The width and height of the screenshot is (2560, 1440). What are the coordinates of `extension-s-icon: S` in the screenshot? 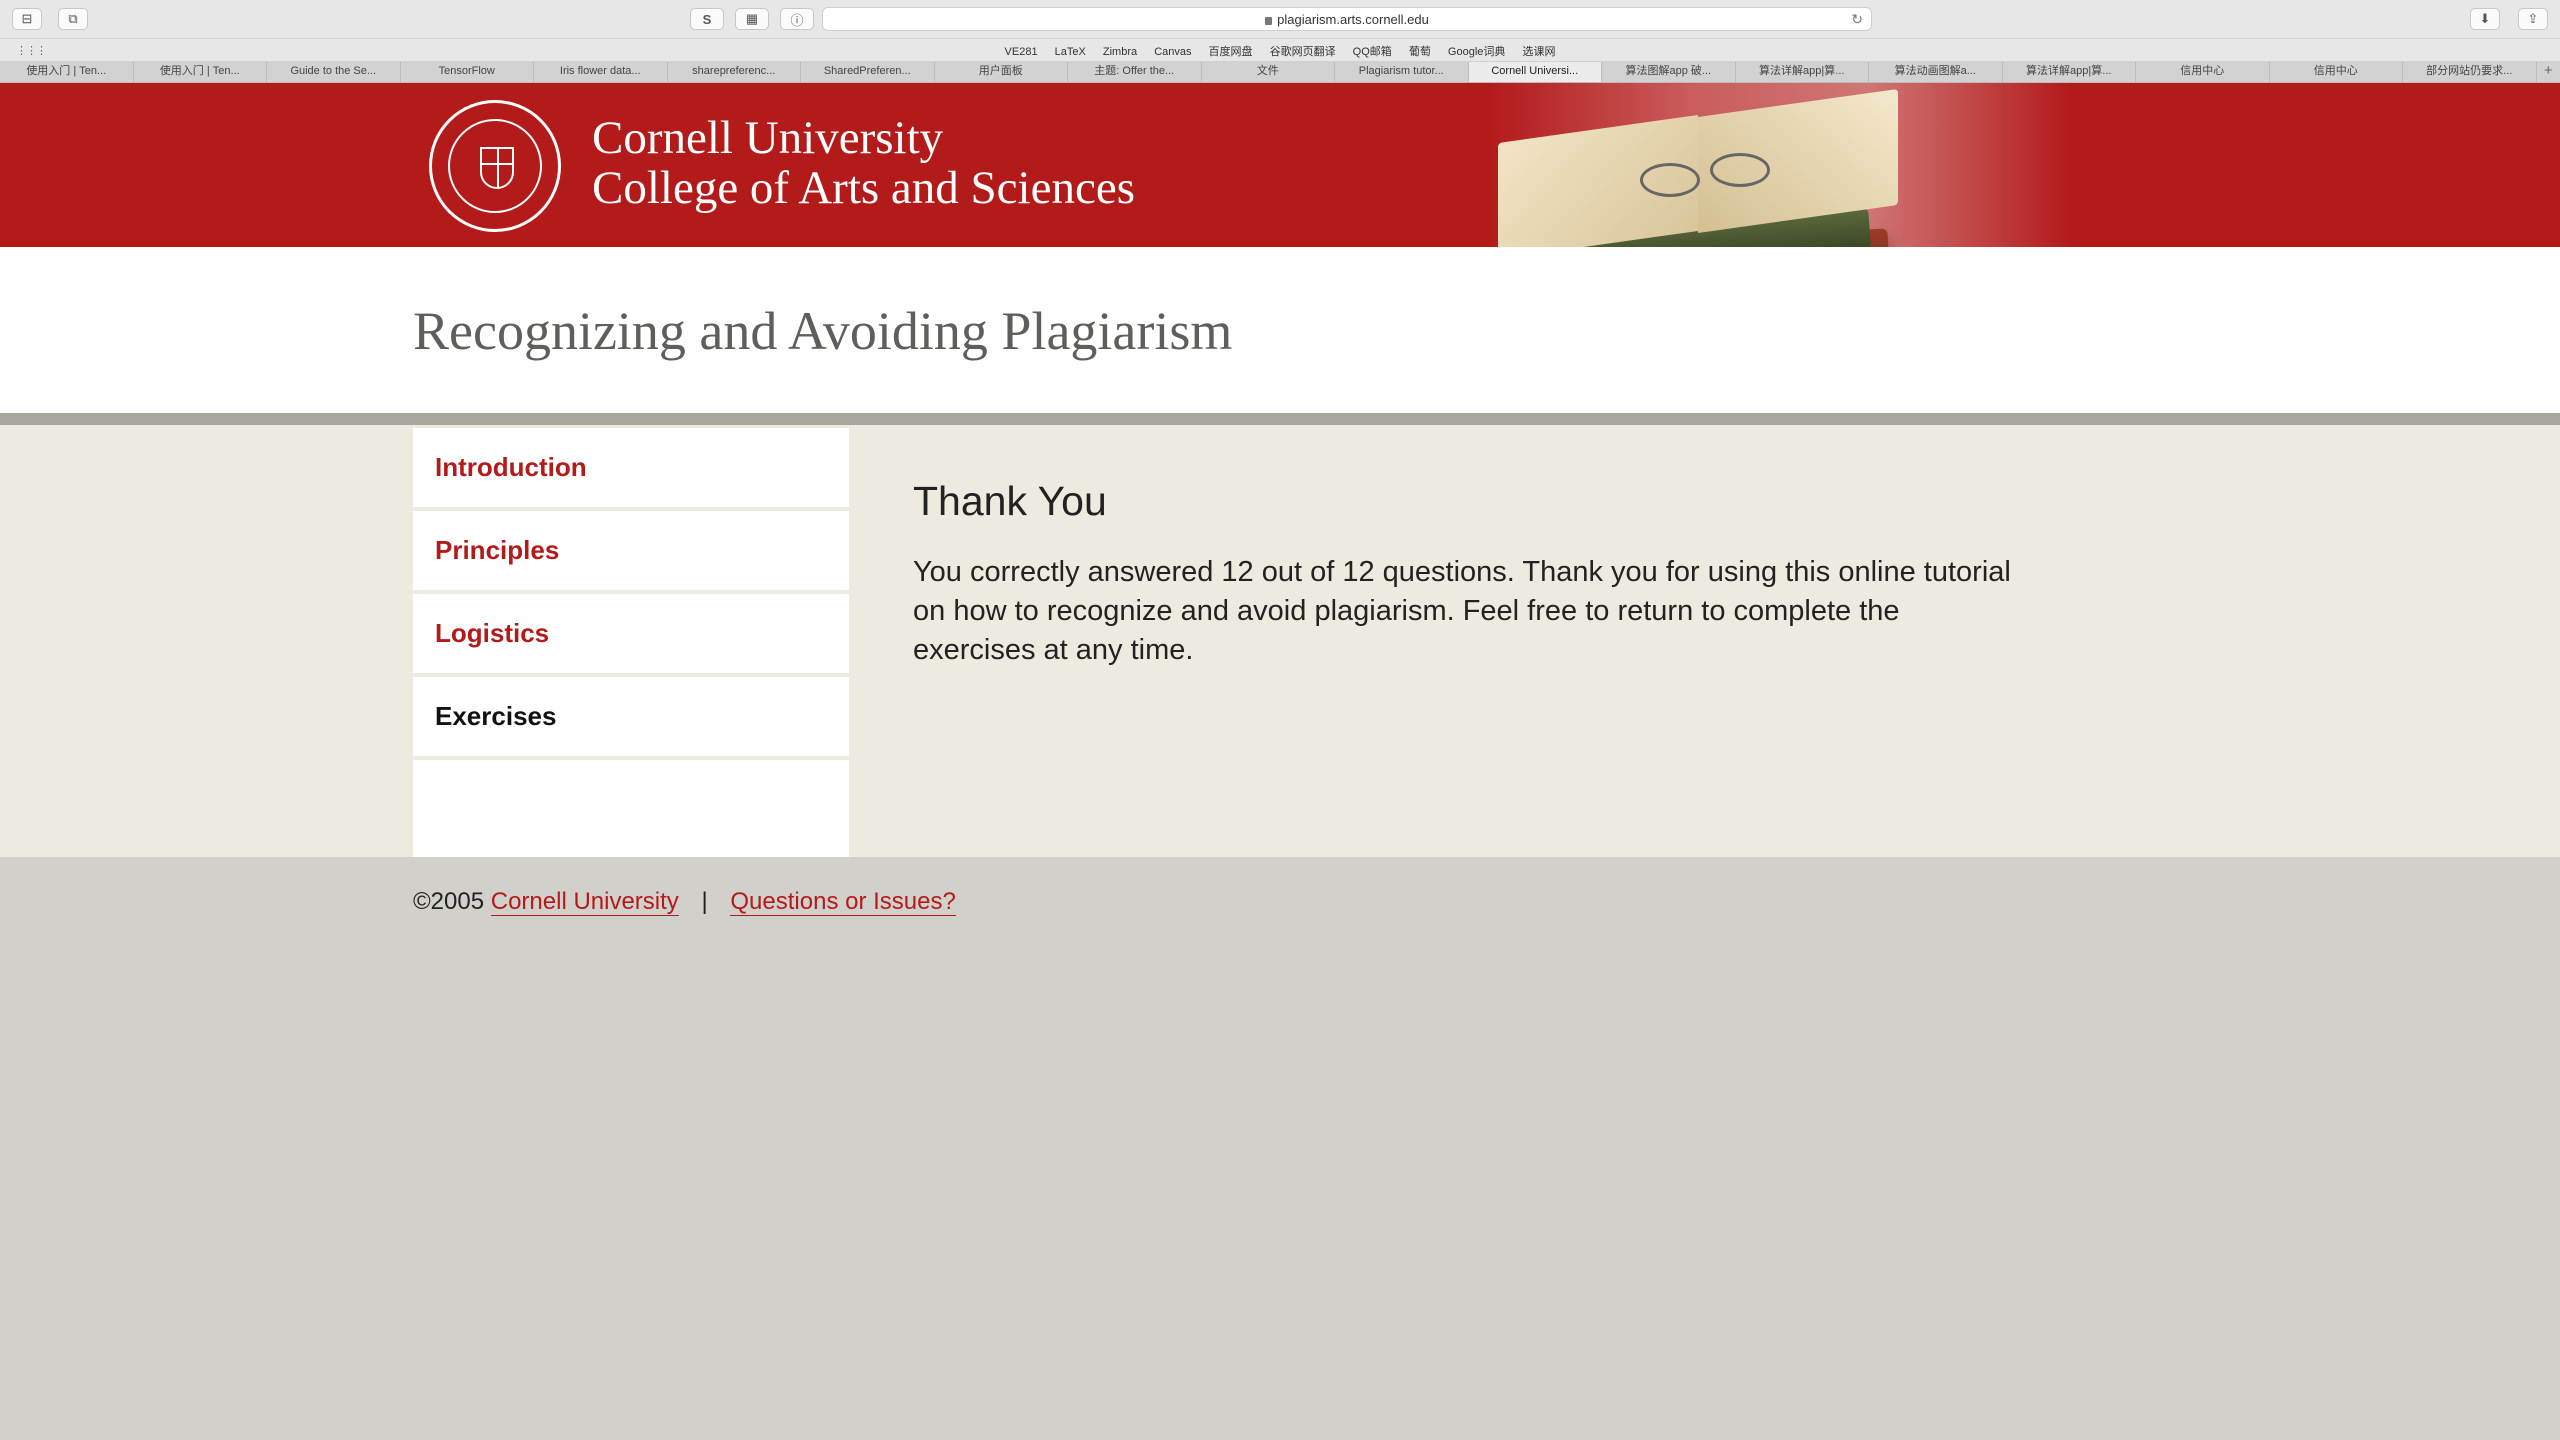 It's located at (707, 19).